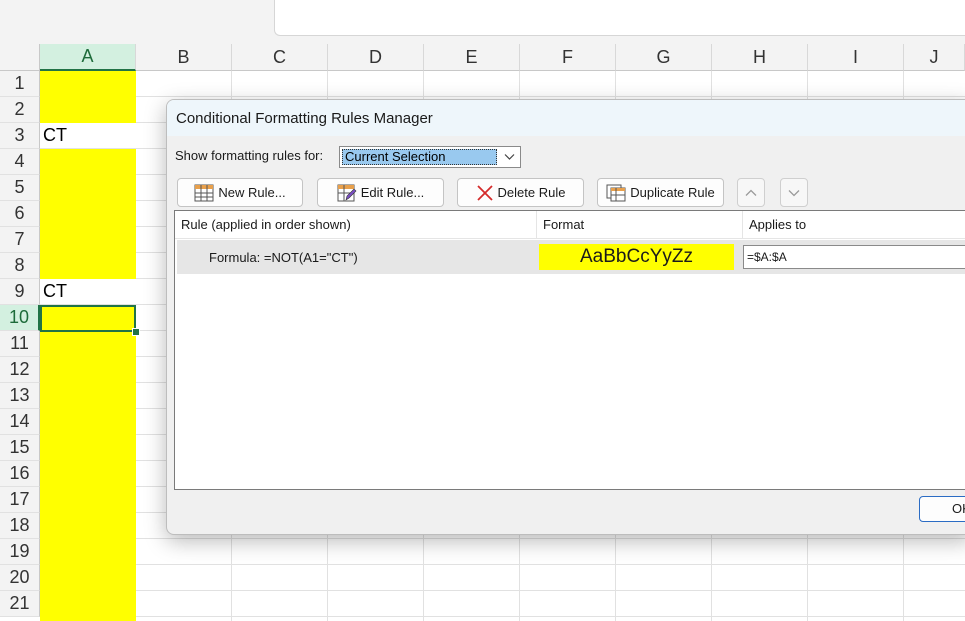 The width and height of the screenshot is (965, 621). I want to click on row-header-4: 4, so click(20, 162).